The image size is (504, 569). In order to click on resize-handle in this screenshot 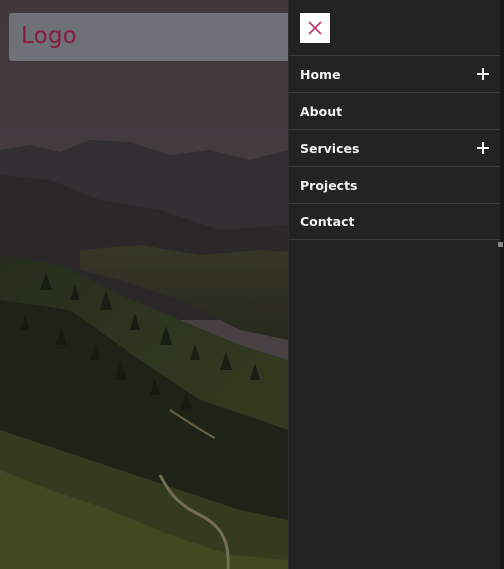, I will do `click(500, 244)`.